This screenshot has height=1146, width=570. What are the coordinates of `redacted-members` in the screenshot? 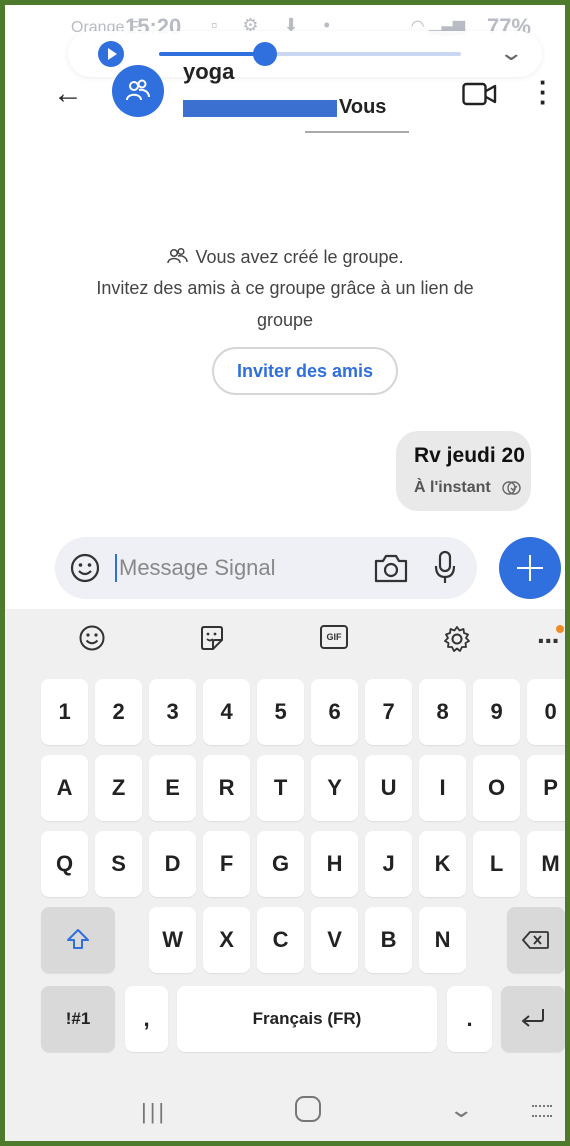 It's located at (260, 108).